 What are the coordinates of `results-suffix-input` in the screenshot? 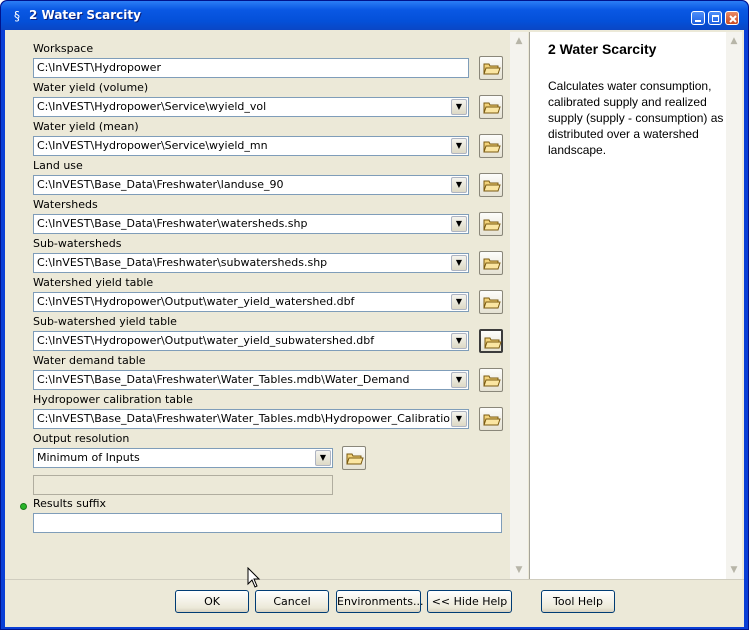 It's located at (267, 523).